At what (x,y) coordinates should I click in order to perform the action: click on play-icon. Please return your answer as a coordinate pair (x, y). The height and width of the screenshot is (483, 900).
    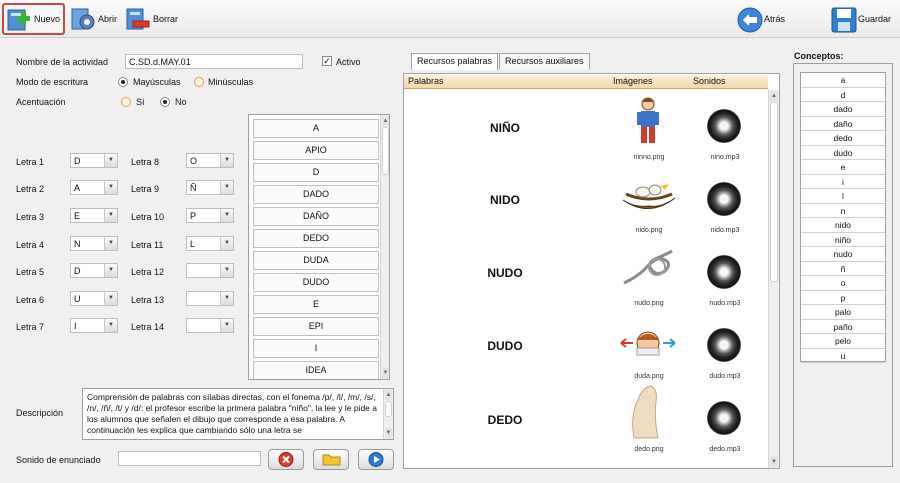
    Looking at the image, I should click on (376, 459).